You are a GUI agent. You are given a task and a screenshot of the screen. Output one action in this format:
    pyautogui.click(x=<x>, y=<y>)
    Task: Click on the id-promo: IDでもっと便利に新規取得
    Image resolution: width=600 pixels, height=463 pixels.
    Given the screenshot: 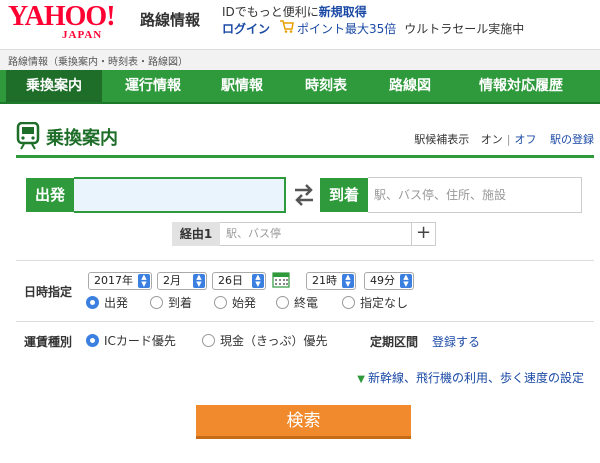 What is the action you would take?
    pyautogui.click(x=294, y=11)
    